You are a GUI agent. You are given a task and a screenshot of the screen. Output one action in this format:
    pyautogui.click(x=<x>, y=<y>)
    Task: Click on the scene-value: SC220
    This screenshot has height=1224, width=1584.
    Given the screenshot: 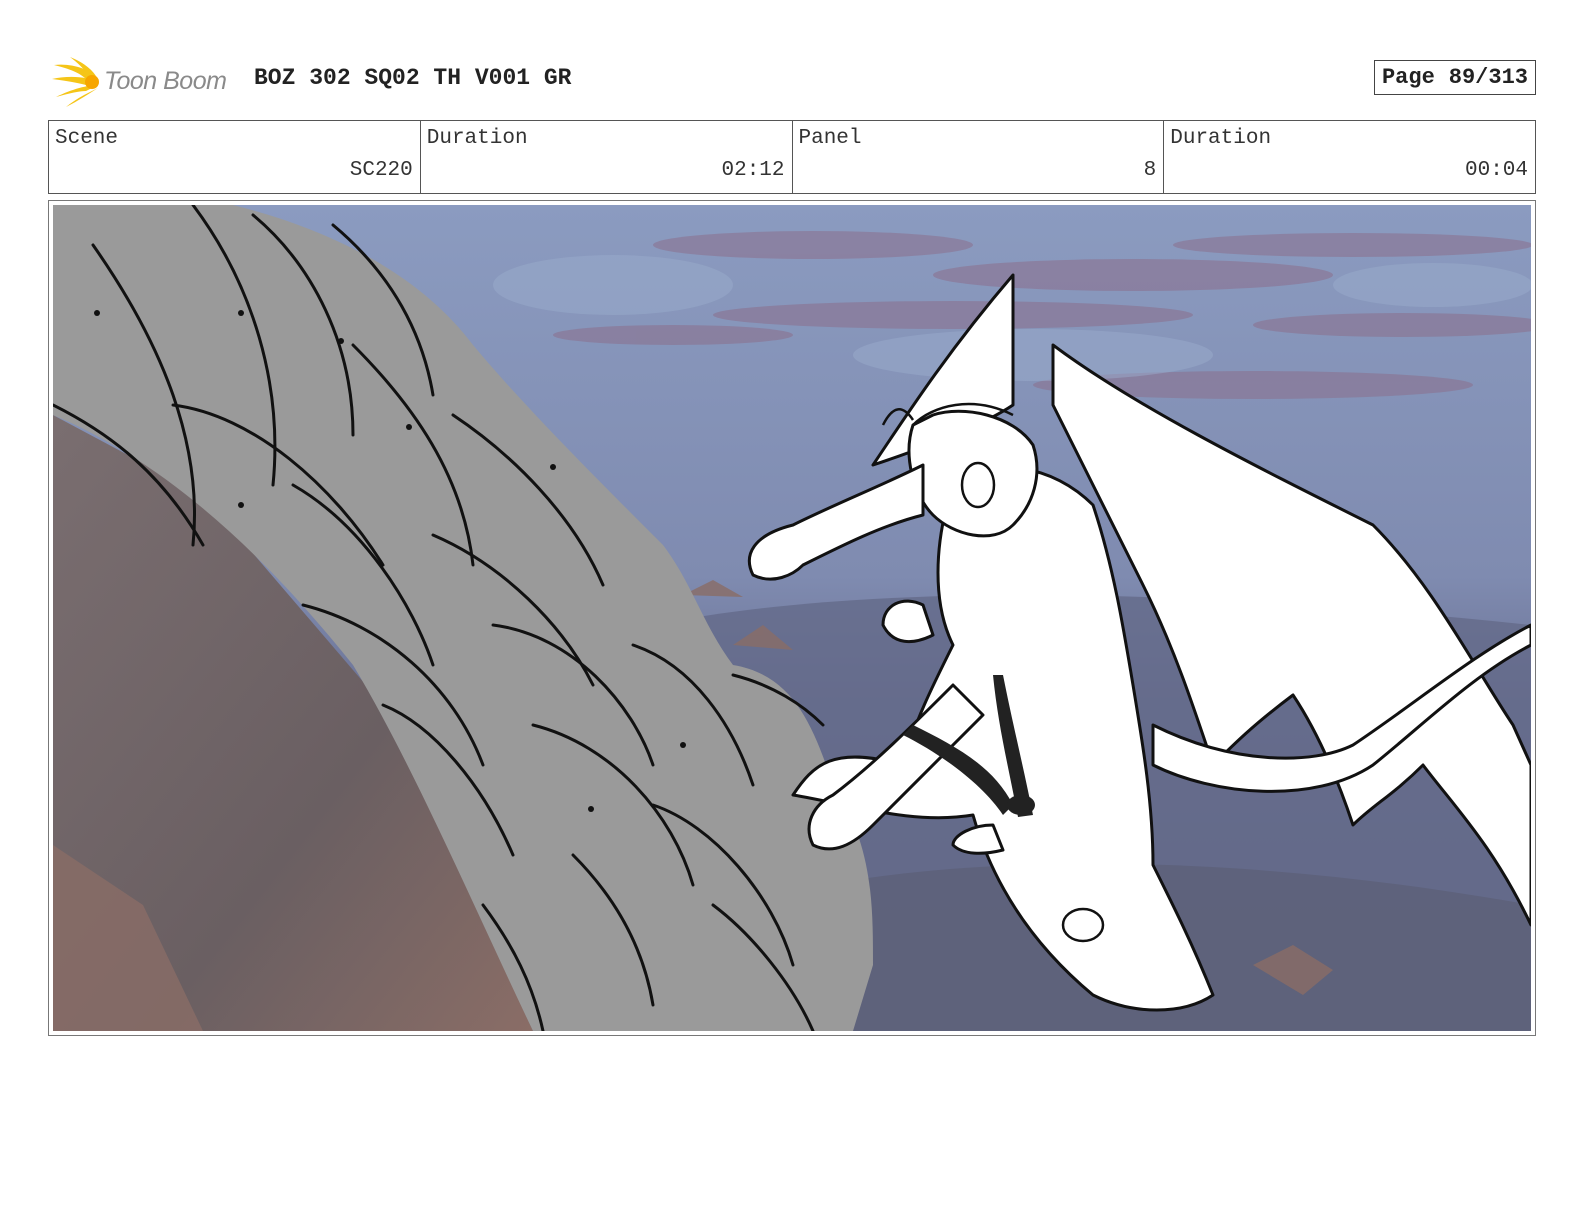 What is the action you would take?
    pyautogui.click(x=381, y=170)
    